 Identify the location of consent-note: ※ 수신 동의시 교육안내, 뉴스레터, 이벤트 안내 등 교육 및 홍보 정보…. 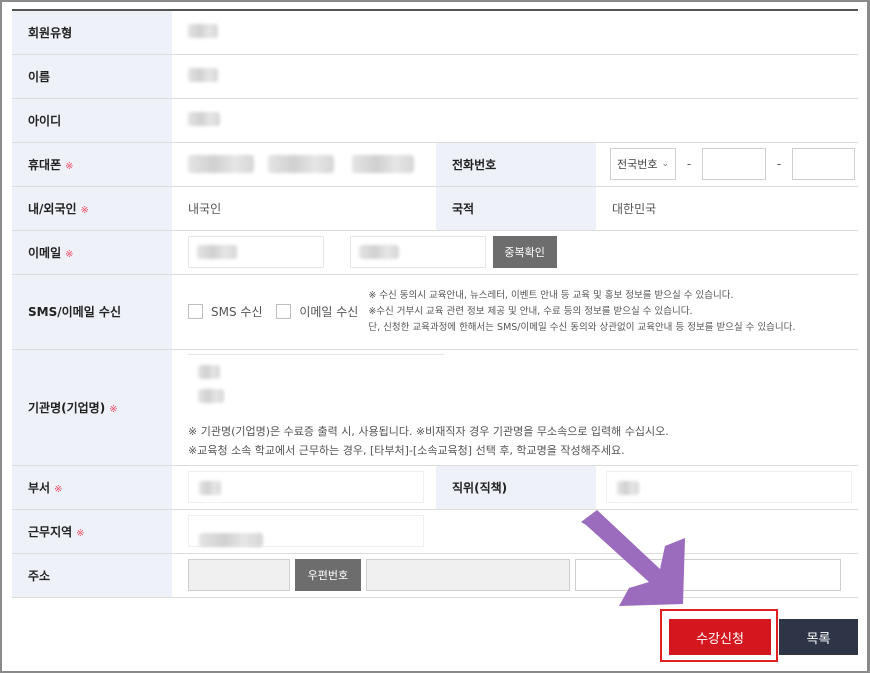
(551, 295).